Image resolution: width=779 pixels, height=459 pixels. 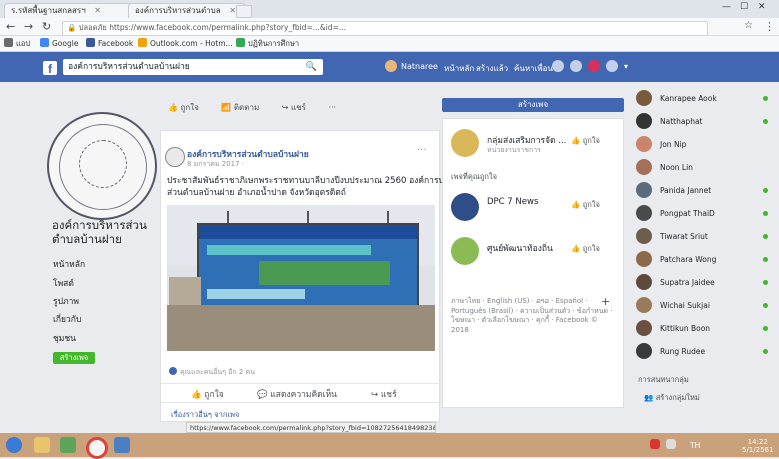 What do you see at coordinates (17, 44) in the screenshot?
I see `bookmark-apps: แอป` at bounding box center [17, 44].